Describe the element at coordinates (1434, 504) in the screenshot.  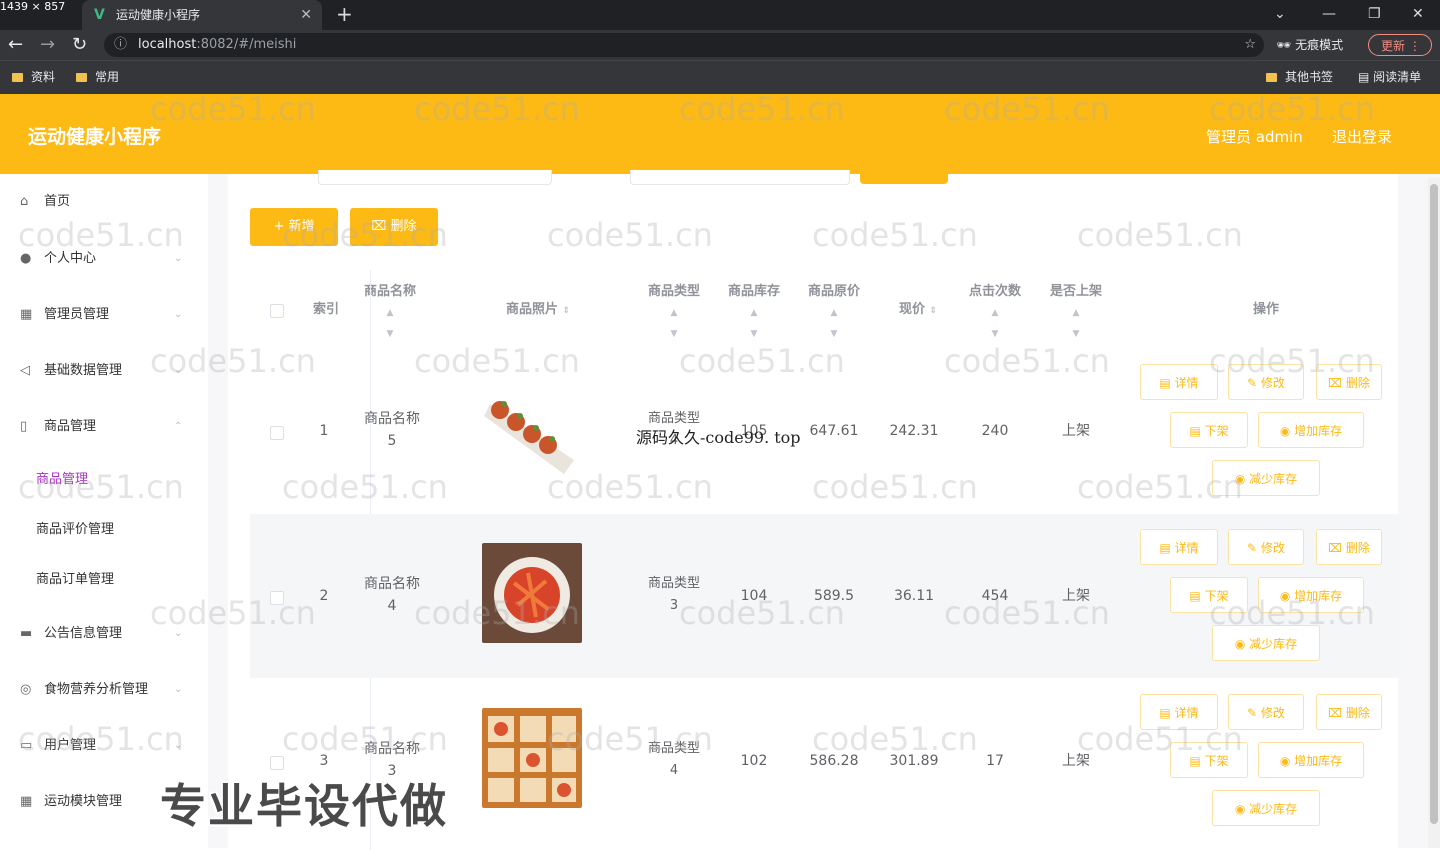
I see `scrollbar-thumb` at that location.